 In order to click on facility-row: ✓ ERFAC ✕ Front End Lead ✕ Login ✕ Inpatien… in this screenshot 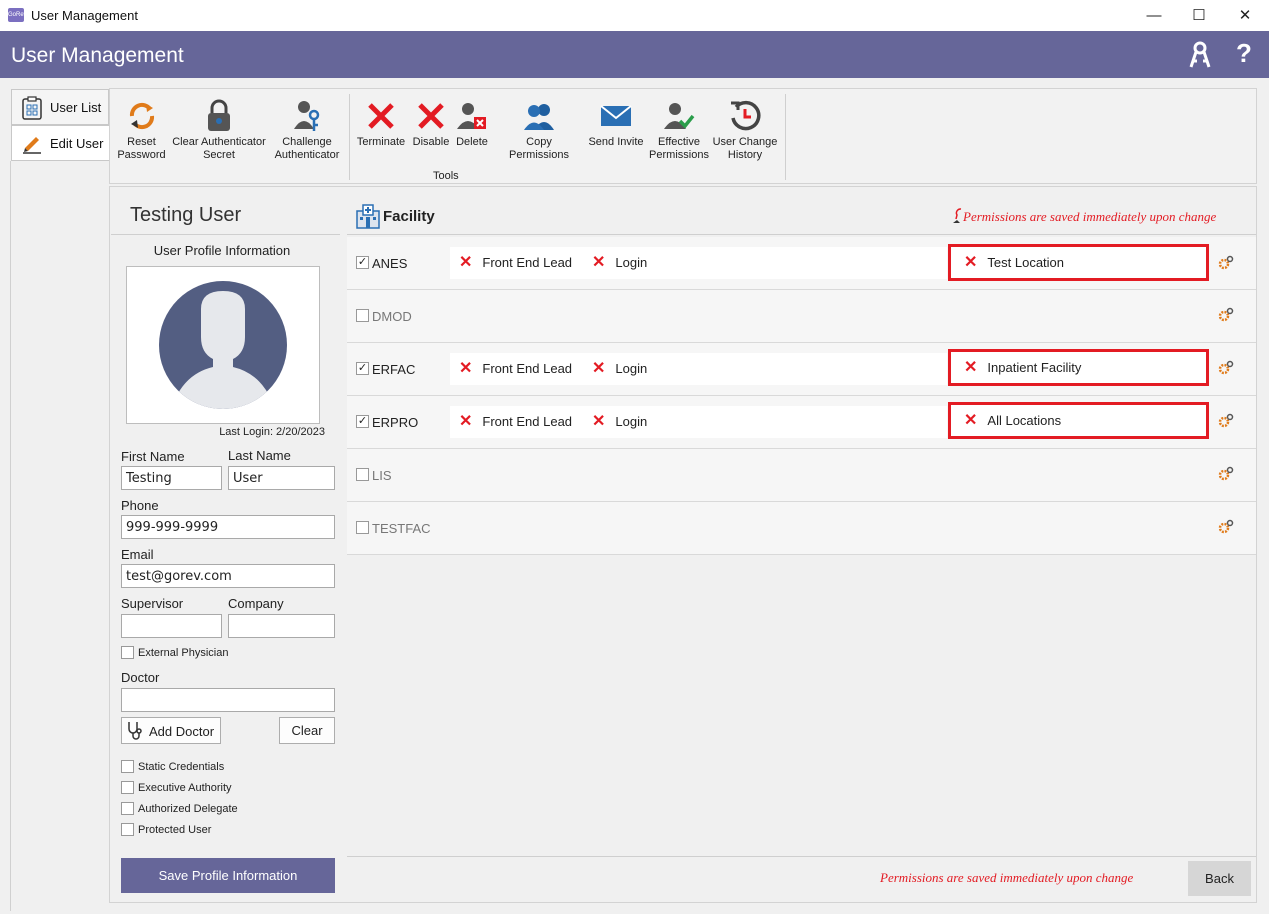, I will do `click(801, 369)`.